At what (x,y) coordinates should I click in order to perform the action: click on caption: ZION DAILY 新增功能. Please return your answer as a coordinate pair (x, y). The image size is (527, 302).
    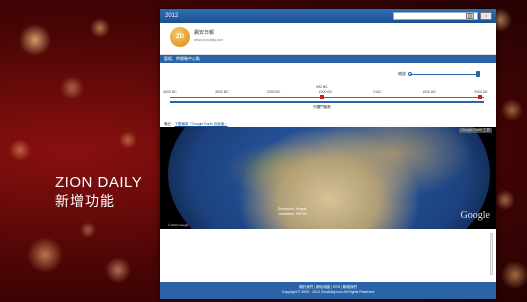
    Looking at the image, I should click on (98, 192).